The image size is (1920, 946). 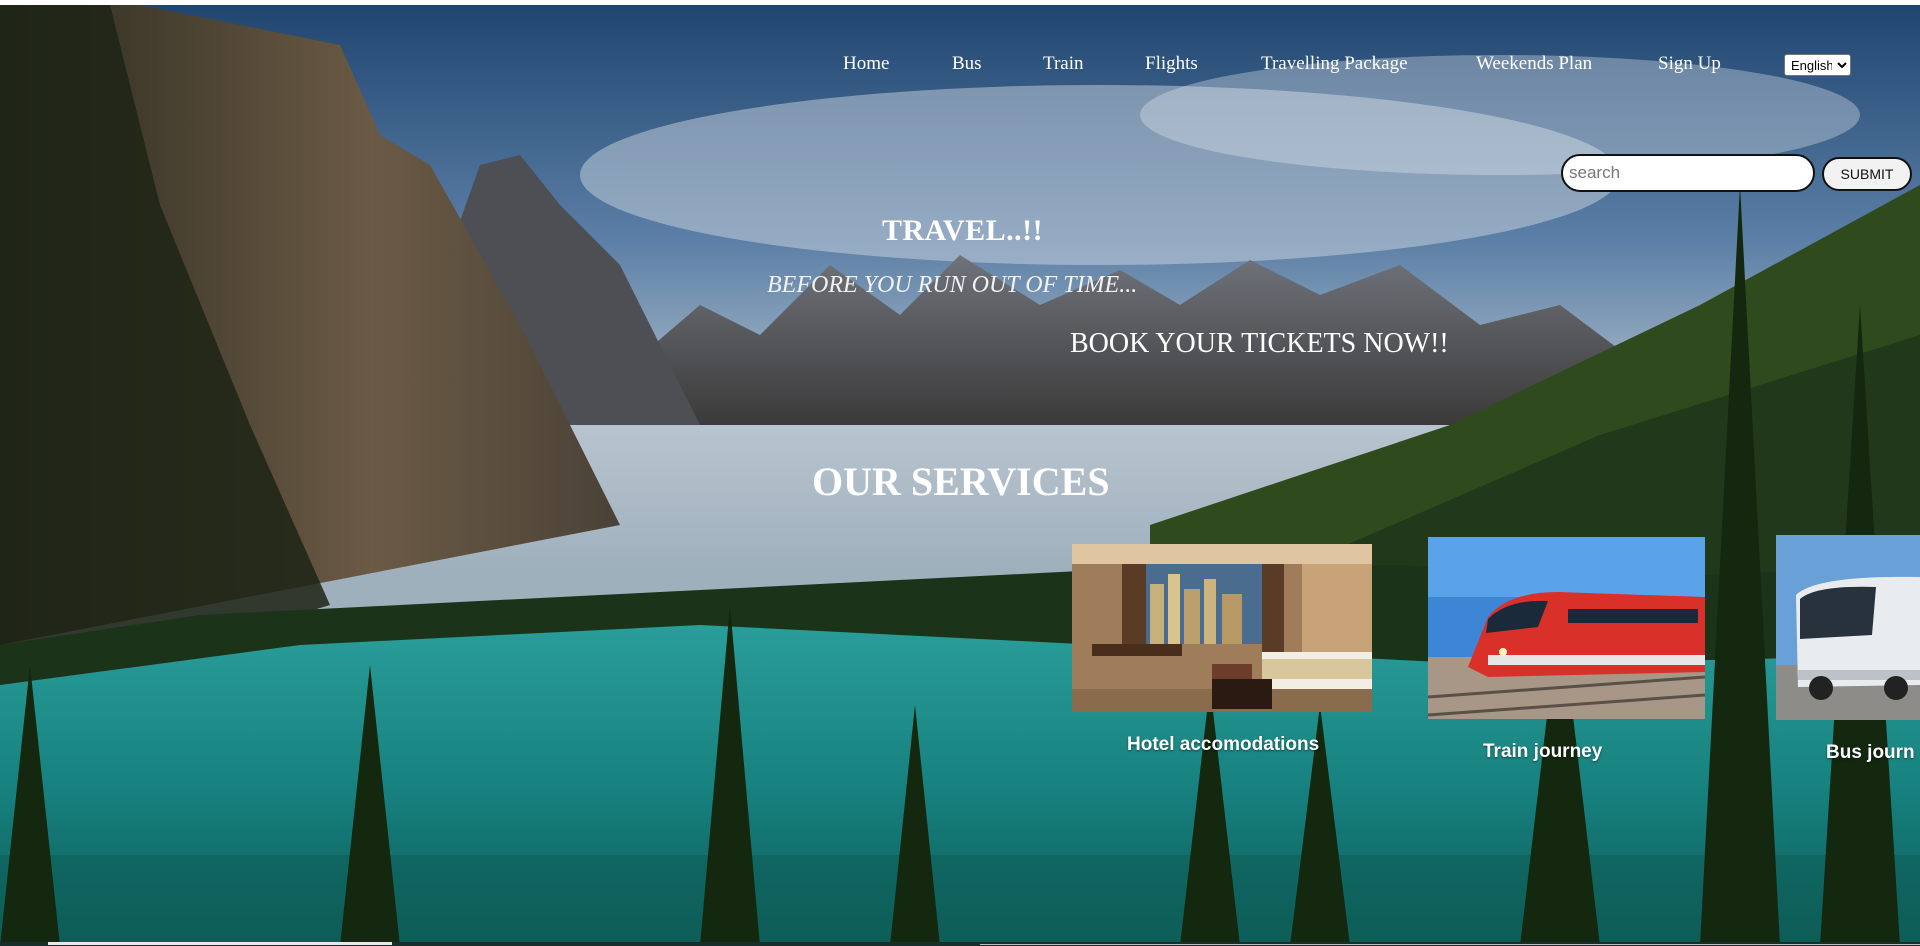 I want to click on service-card-train: Train journey, so click(x=1567, y=652).